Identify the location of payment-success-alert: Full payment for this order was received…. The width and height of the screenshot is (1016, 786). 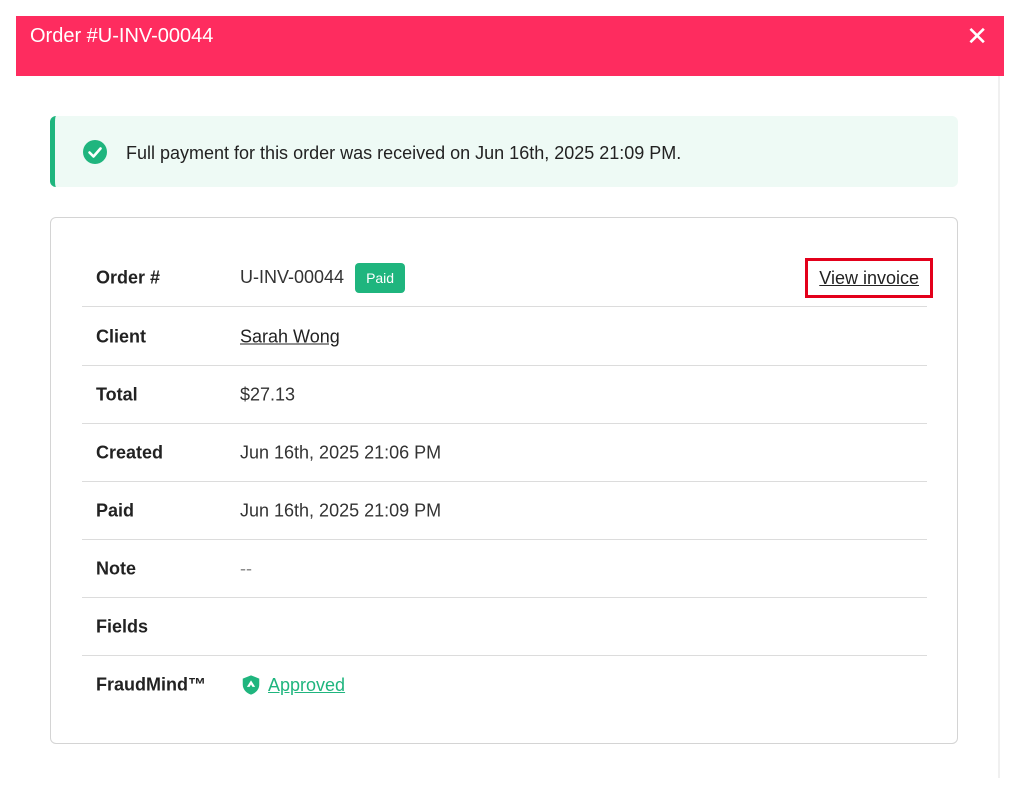
(504, 151).